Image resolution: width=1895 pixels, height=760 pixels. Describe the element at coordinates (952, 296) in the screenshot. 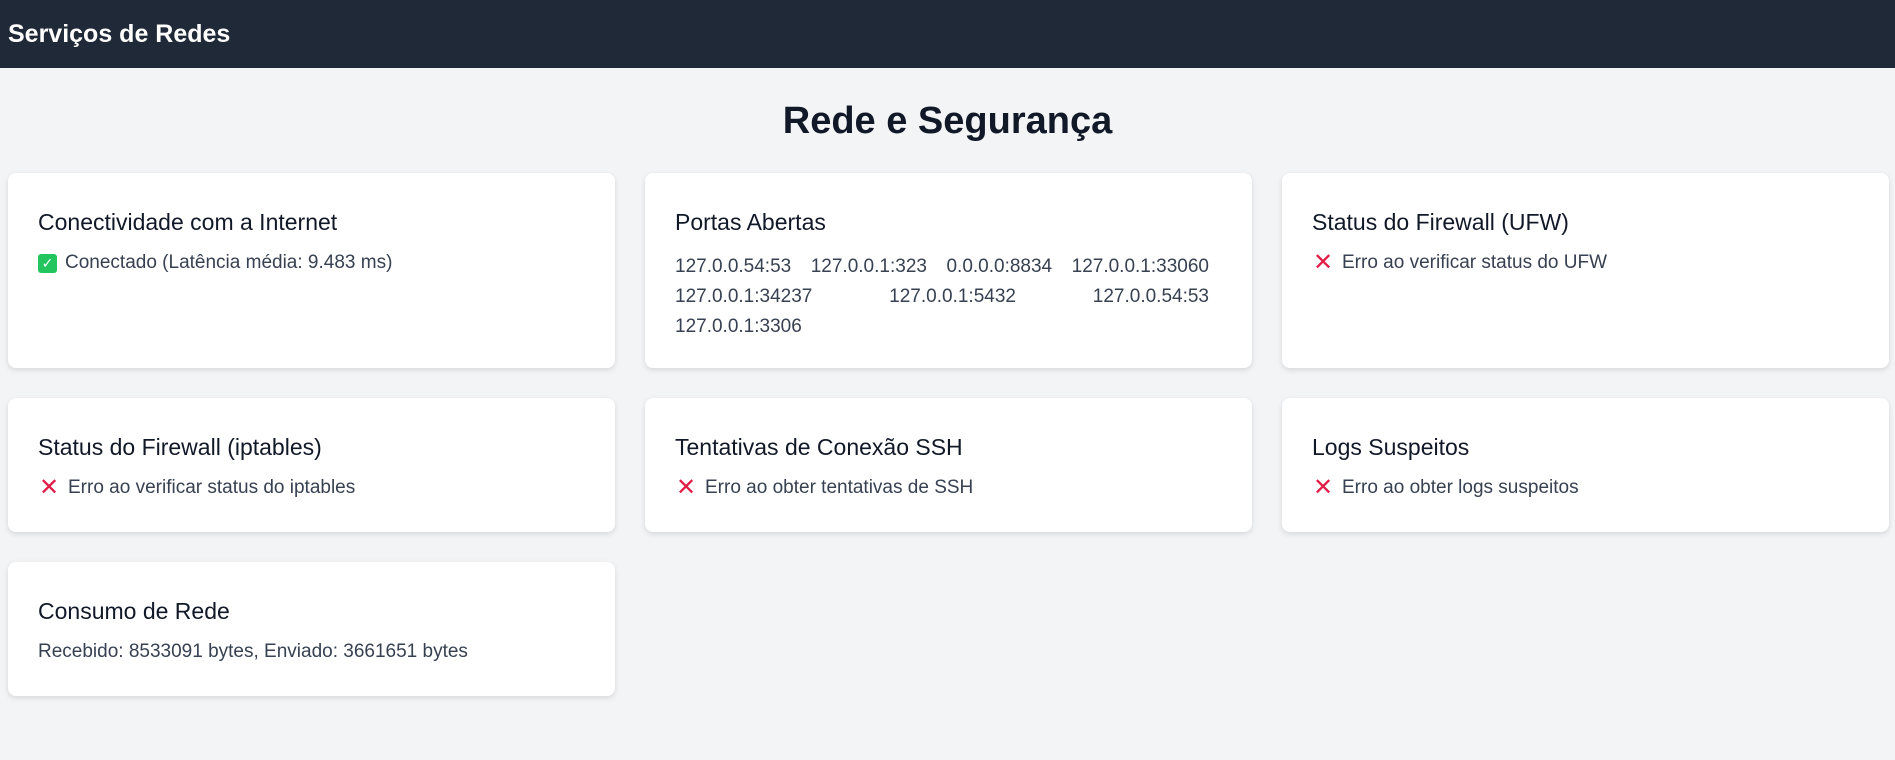

I see `port-item: 127.0.0.1:5432` at that location.